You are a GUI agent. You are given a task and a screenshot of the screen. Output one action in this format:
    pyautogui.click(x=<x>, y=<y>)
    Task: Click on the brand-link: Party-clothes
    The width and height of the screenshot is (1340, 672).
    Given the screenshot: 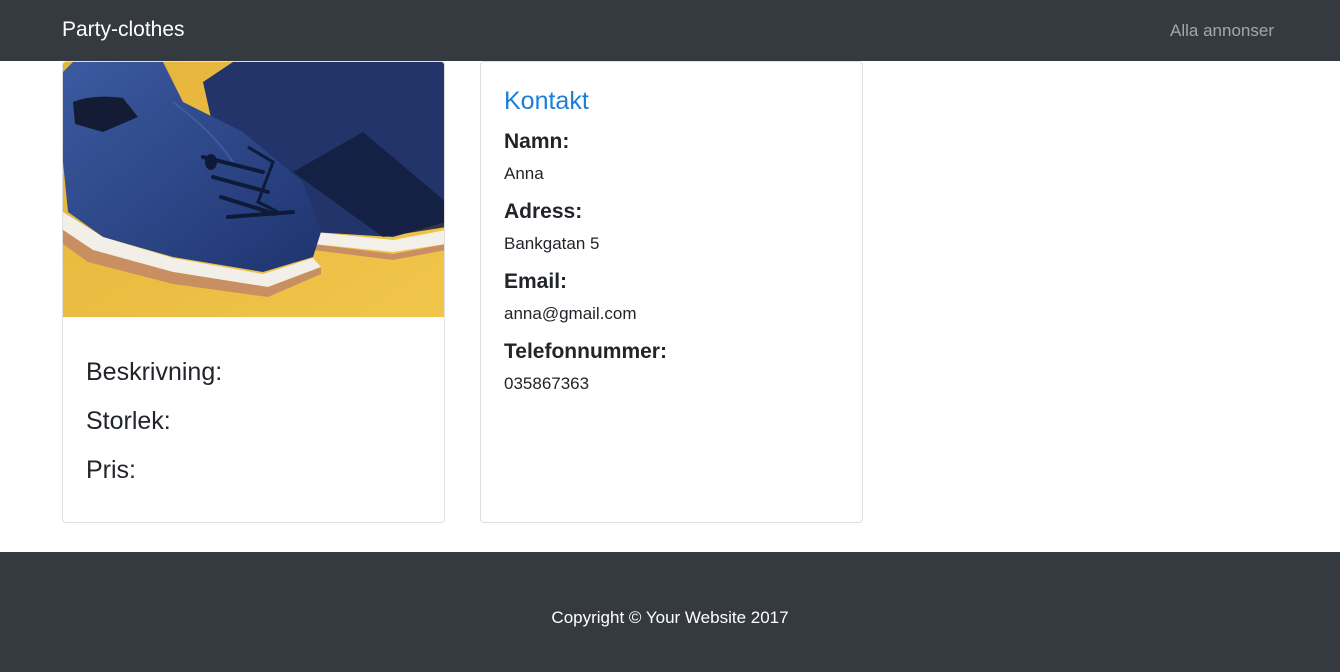 What is the action you would take?
    pyautogui.click(x=123, y=30)
    